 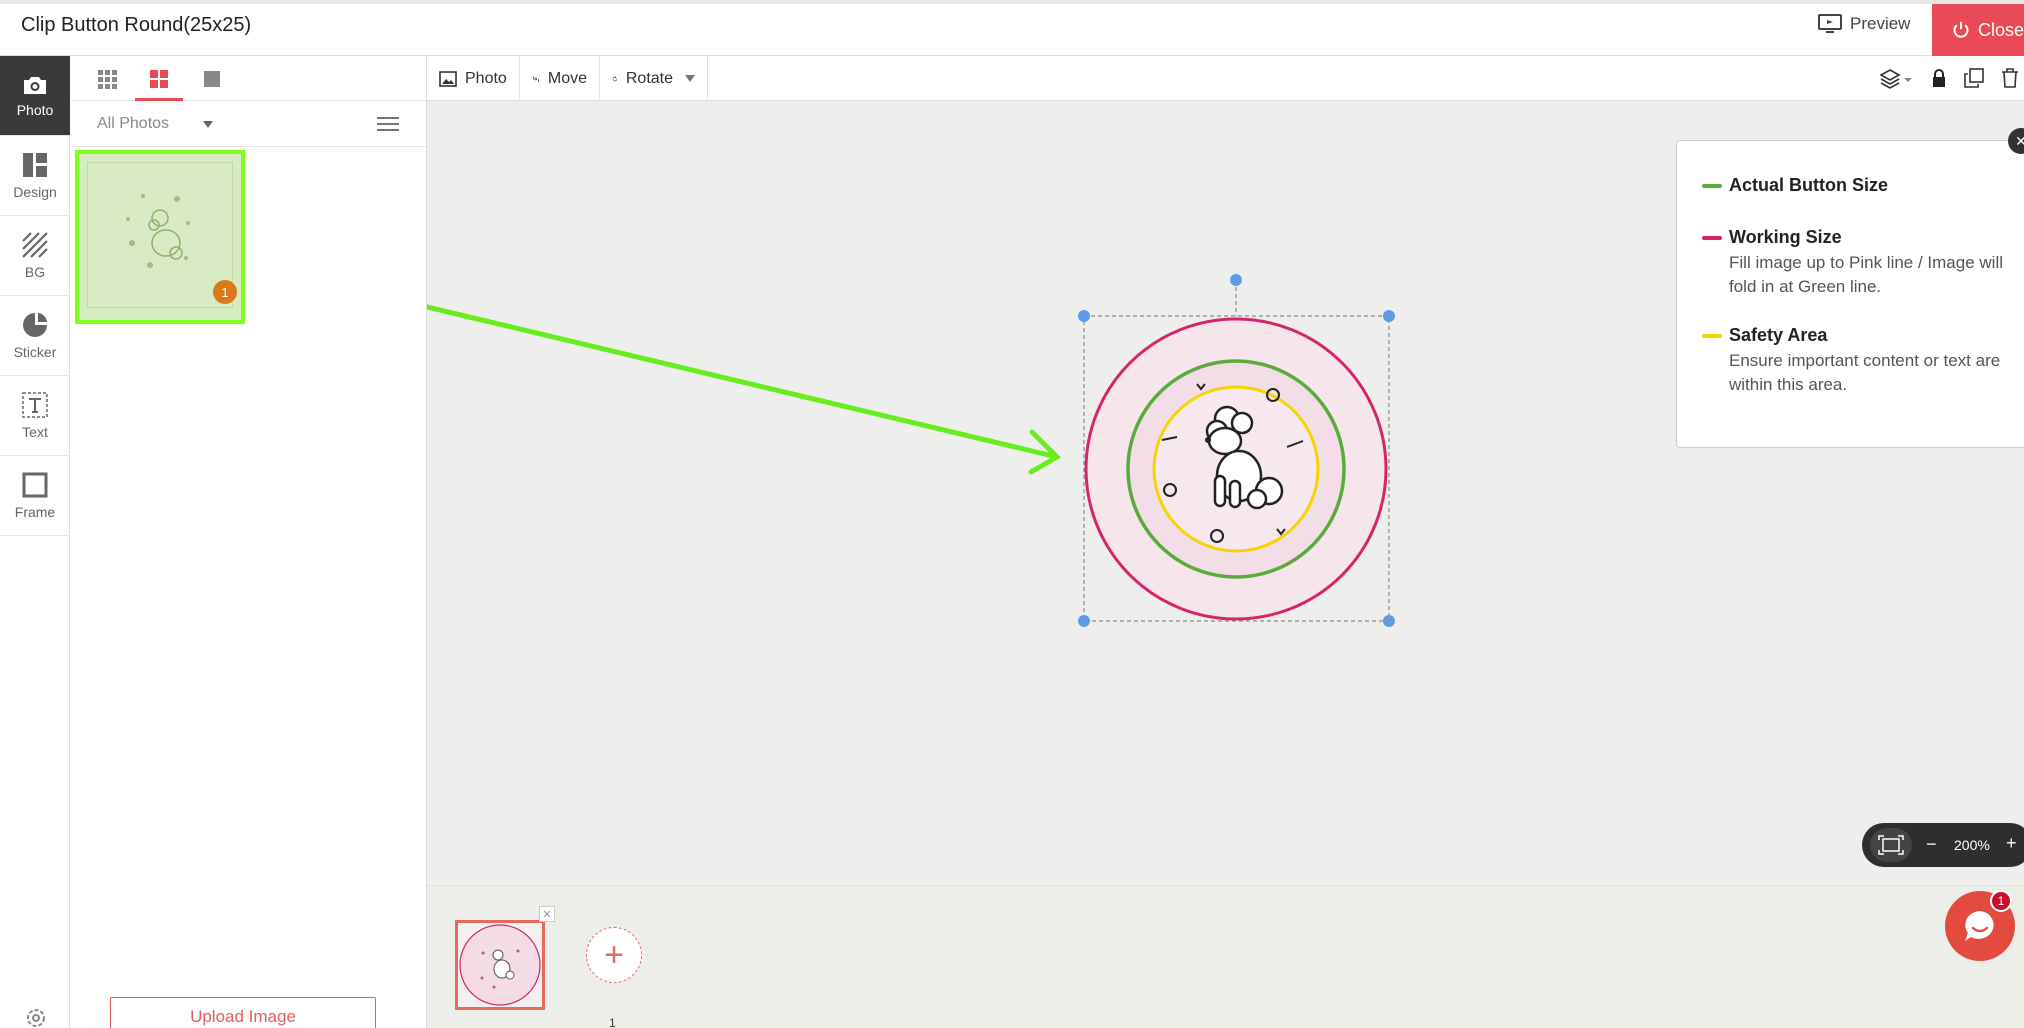 I want to click on zoom-level: 200%, so click(x=1972, y=845).